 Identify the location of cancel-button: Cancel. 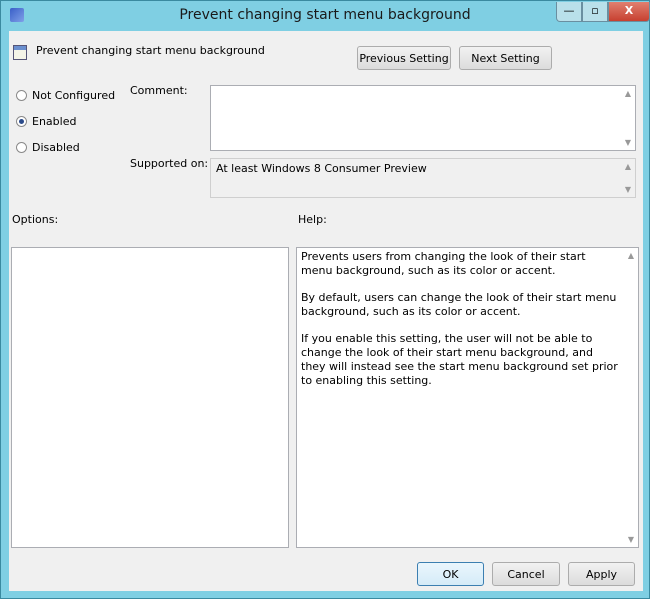
(526, 574).